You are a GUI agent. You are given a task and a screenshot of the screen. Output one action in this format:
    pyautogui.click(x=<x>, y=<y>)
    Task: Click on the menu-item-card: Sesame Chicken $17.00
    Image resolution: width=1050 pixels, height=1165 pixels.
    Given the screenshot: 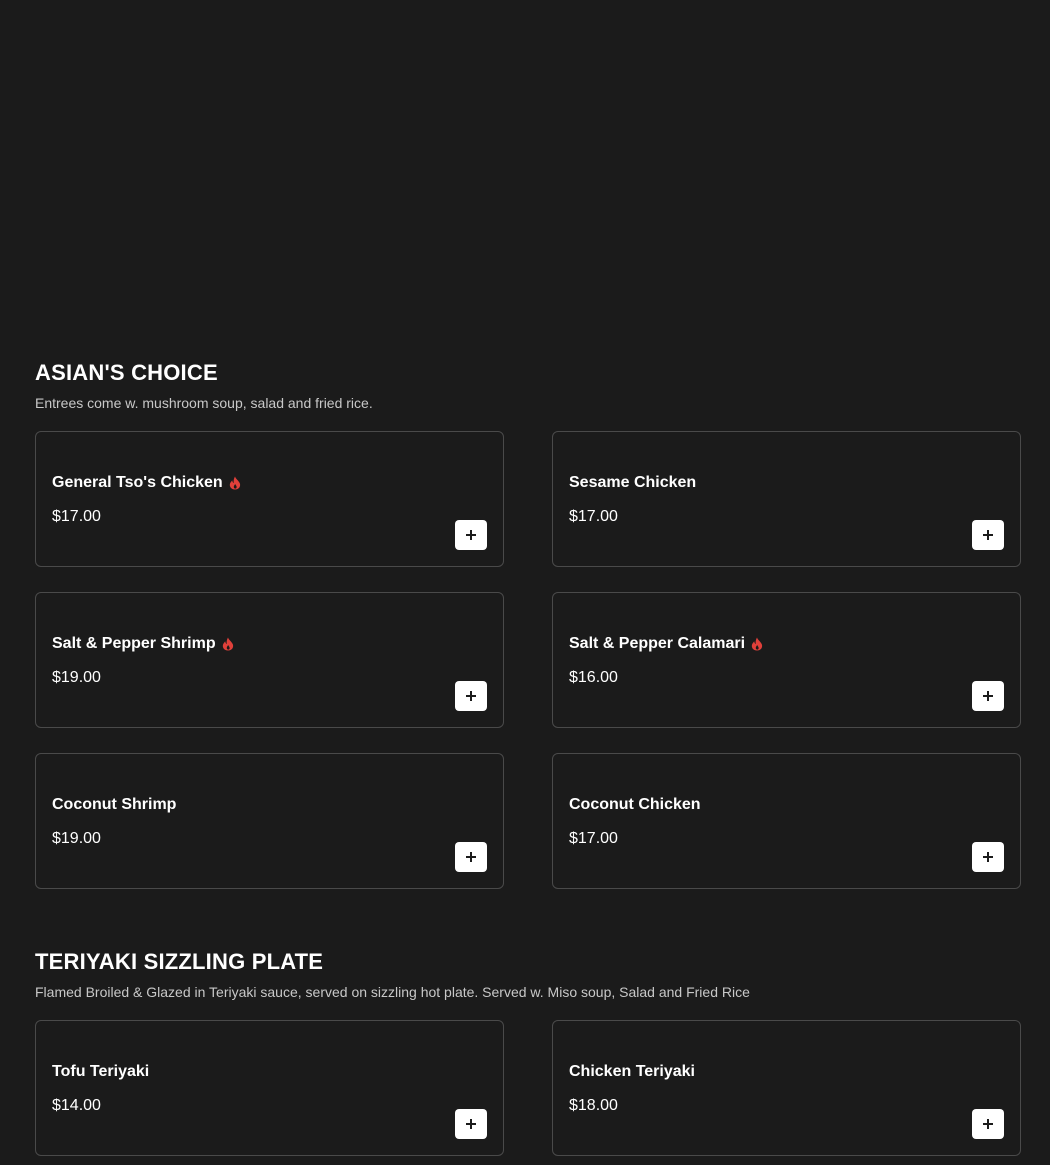 What is the action you would take?
    pyautogui.click(x=786, y=499)
    